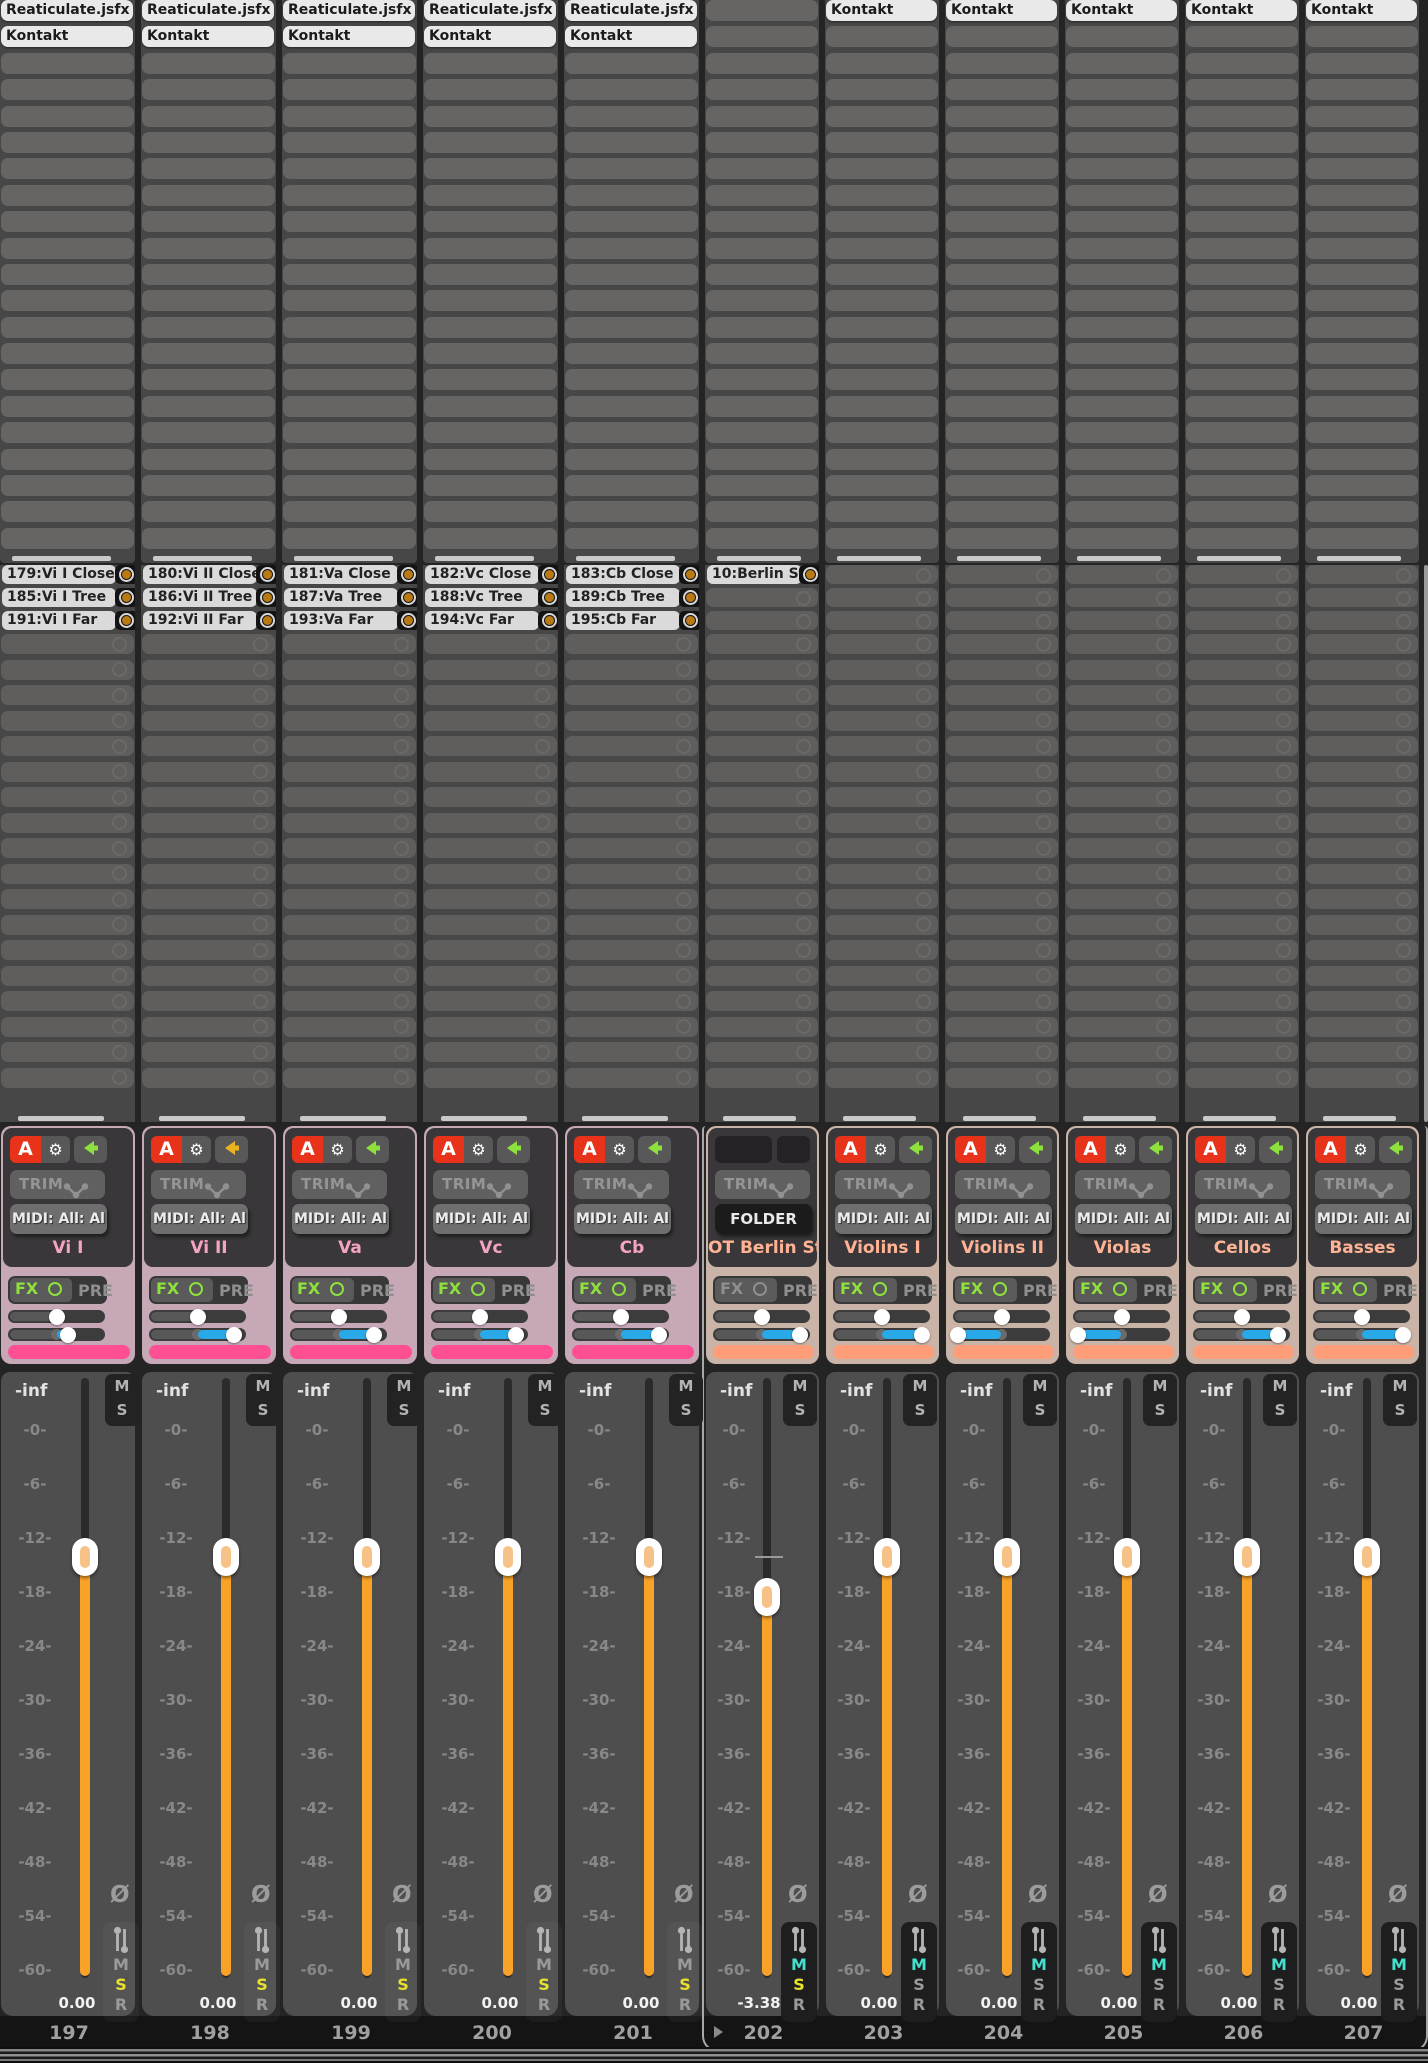  I want to click on width-knob, so click(234, 1334).